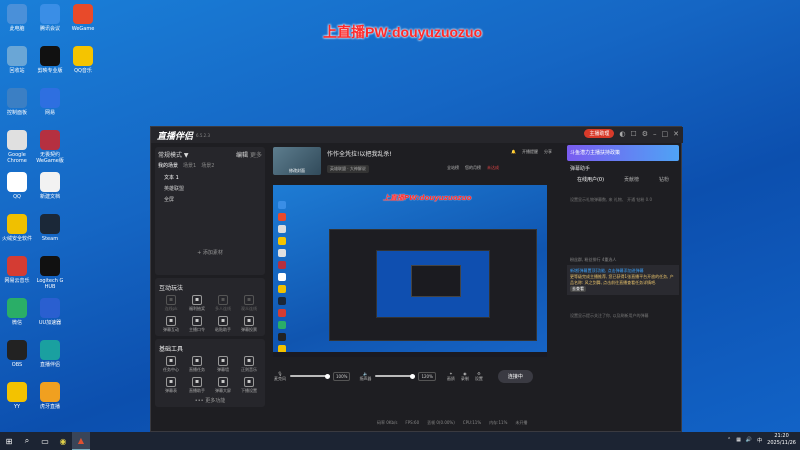 This screenshot has width=800, height=450. I want to click on live-preview: 上直播PW:douyuzuozuo, so click(410, 271).